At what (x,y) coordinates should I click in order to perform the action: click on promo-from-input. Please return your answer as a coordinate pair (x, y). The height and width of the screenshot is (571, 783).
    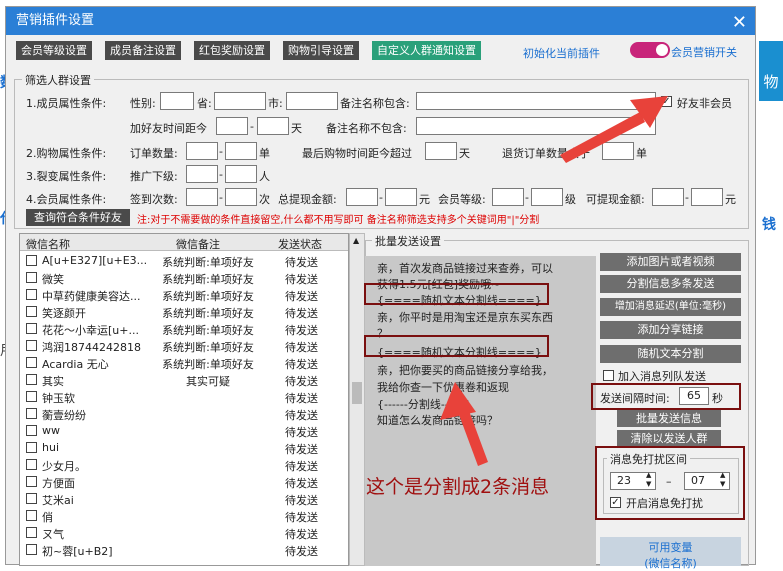
    Looking at the image, I should click on (202, 174).